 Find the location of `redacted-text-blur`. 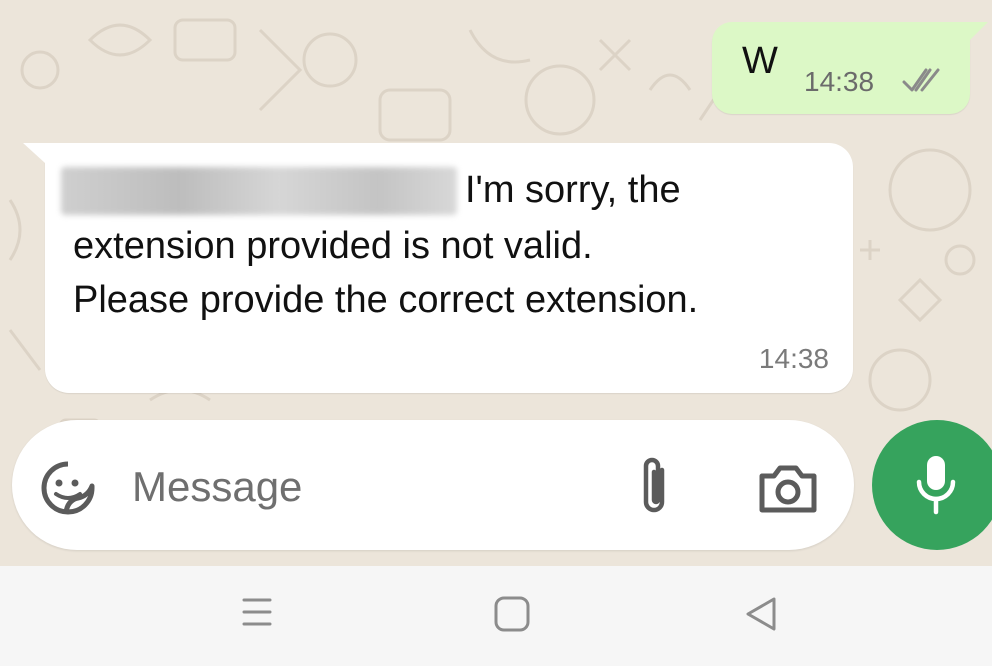

redacted-text-blur is located at coordinates (259, 191).